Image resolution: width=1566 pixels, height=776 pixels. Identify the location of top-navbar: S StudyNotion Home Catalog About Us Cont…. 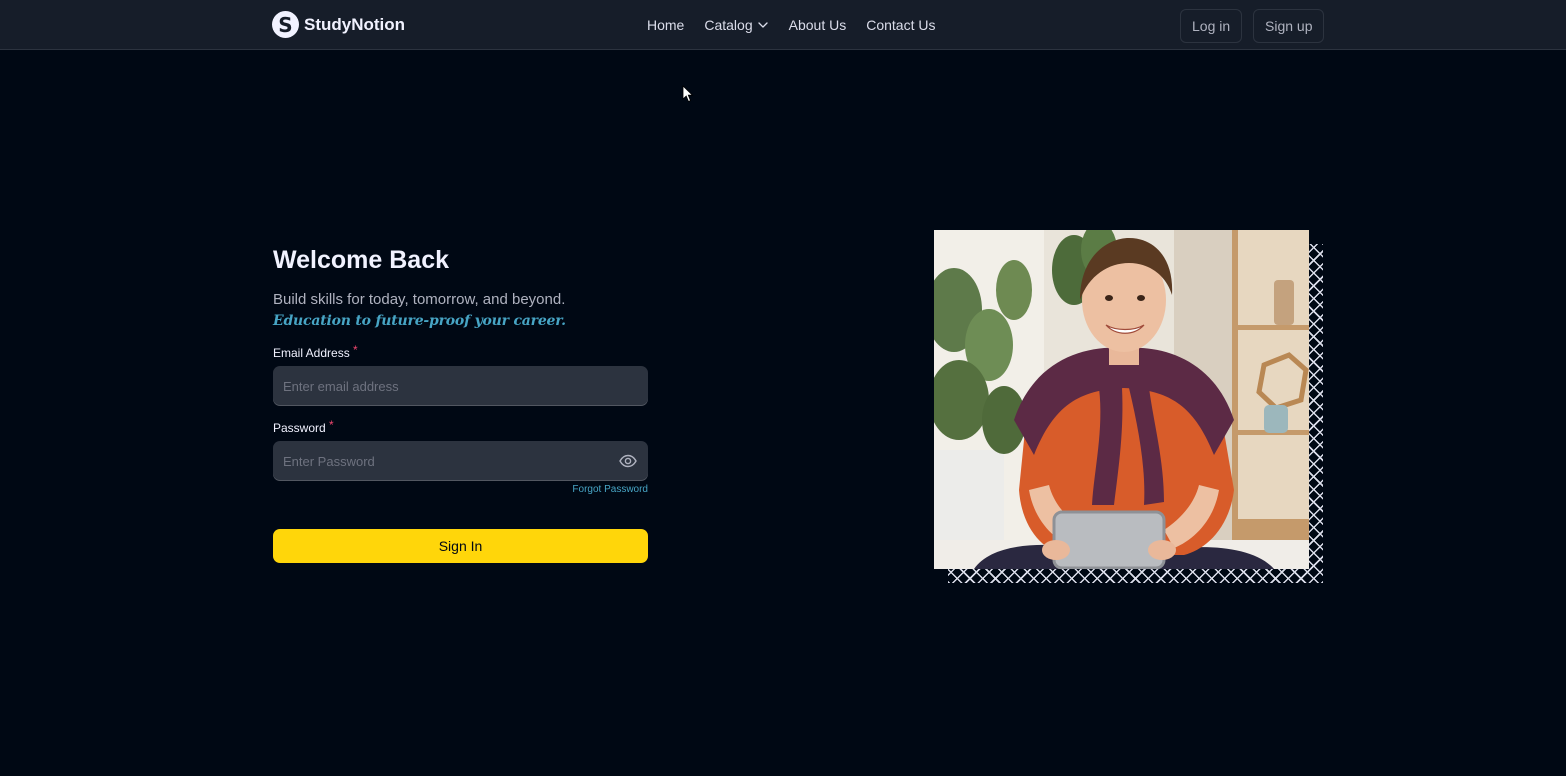
(783, 25).